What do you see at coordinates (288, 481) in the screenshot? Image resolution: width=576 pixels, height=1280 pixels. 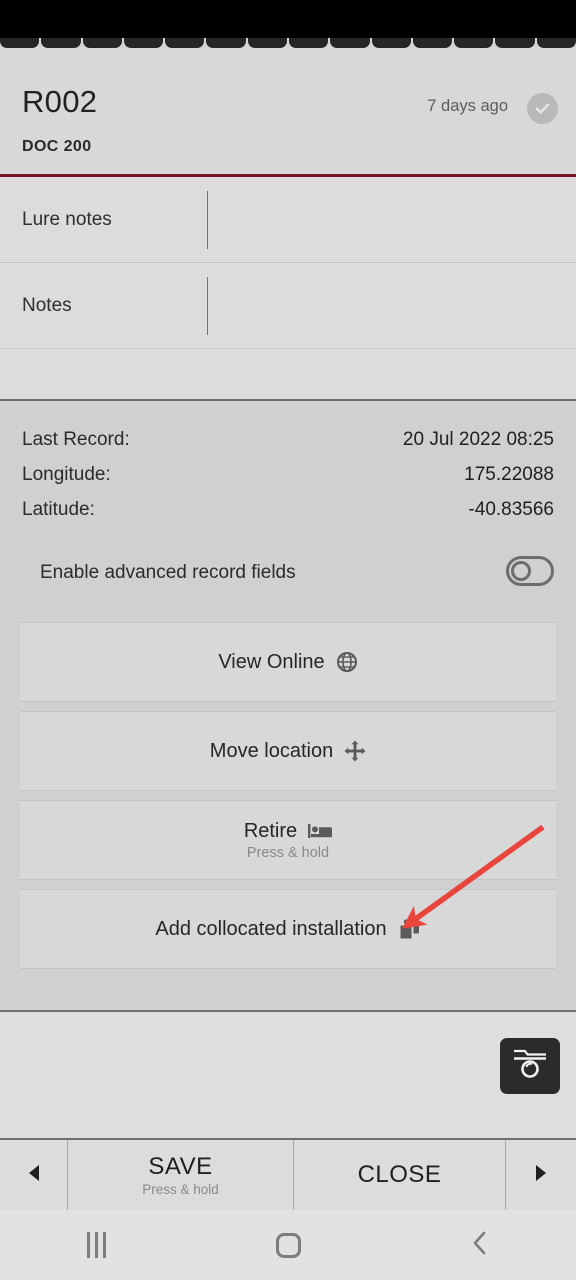 I see `detail-row: Longitude: 175.22088` at bounding box center [288, 481].